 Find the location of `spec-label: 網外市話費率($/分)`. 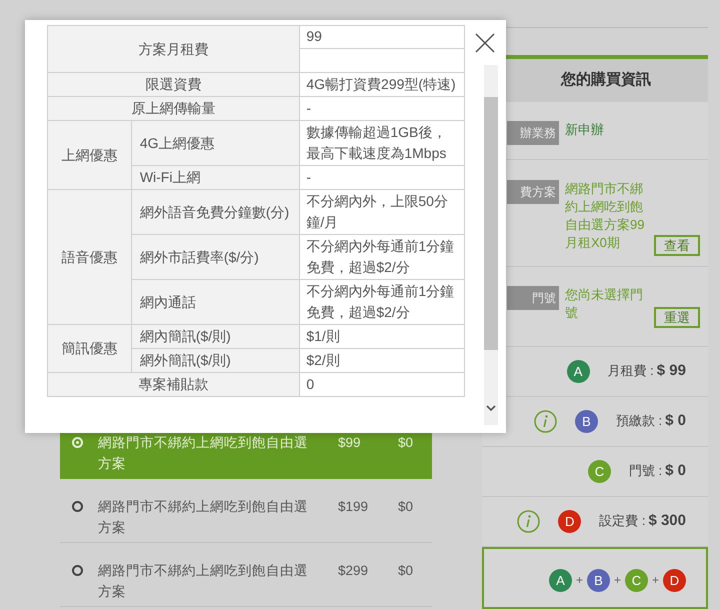

spec-label: 網外市話費率($/分) is located at coordinates (215, 257).